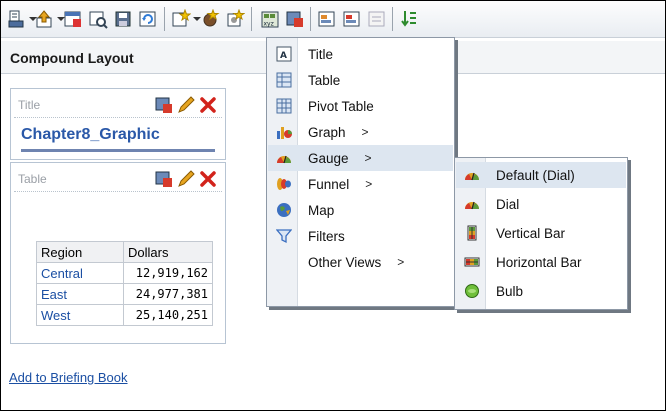 This screenshot has height=411, width=666. What do you see at coordinates (345, 262) in the screenshot?
I see `menu-item-label: Other Views` at bounding box center [345, 262].